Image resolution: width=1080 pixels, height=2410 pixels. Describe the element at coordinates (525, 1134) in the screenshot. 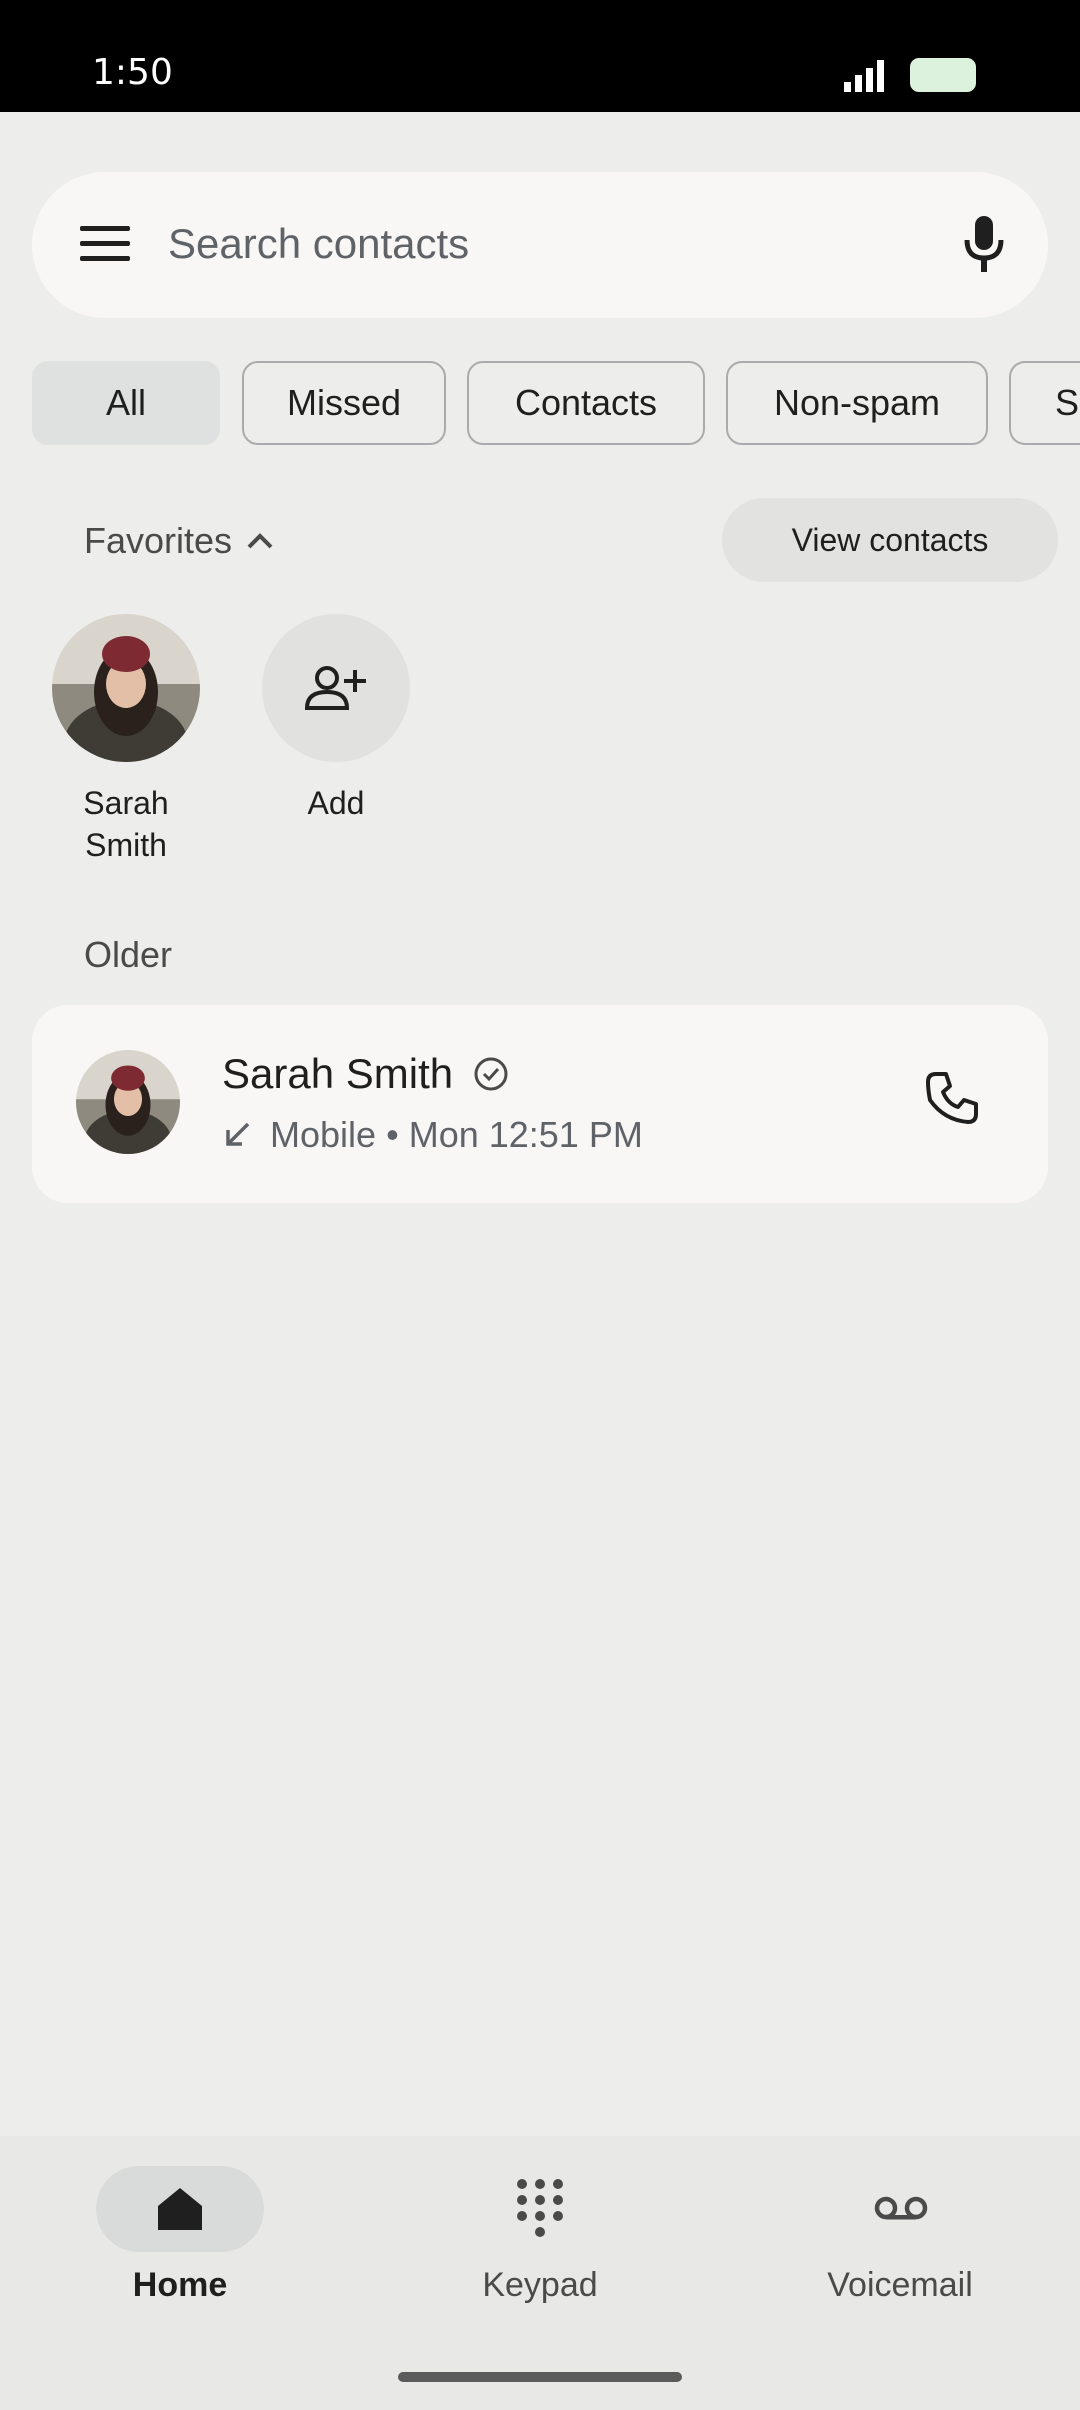

I see `call-time: Mon 12:51 PM` at that location.